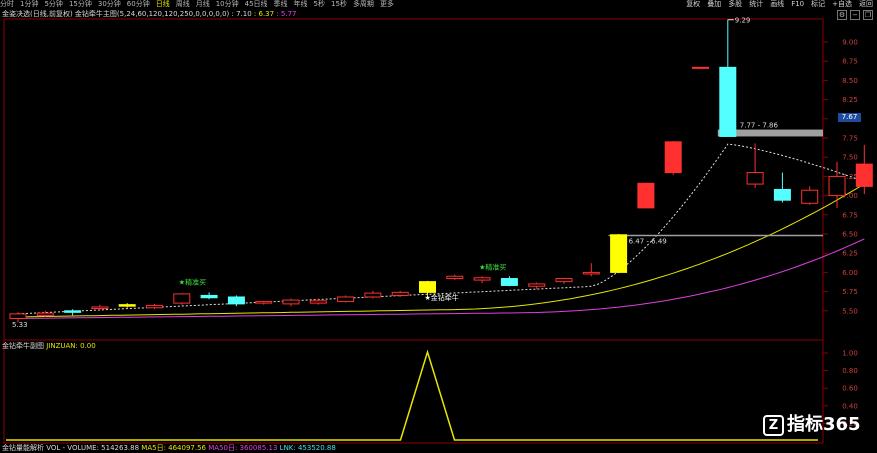 Image resolution: width=877 pixels, height=453 pixels. Describe the element at coordinates (227, 4) in the screenshot. I see `period-tab-9: 10分钟` at that location.